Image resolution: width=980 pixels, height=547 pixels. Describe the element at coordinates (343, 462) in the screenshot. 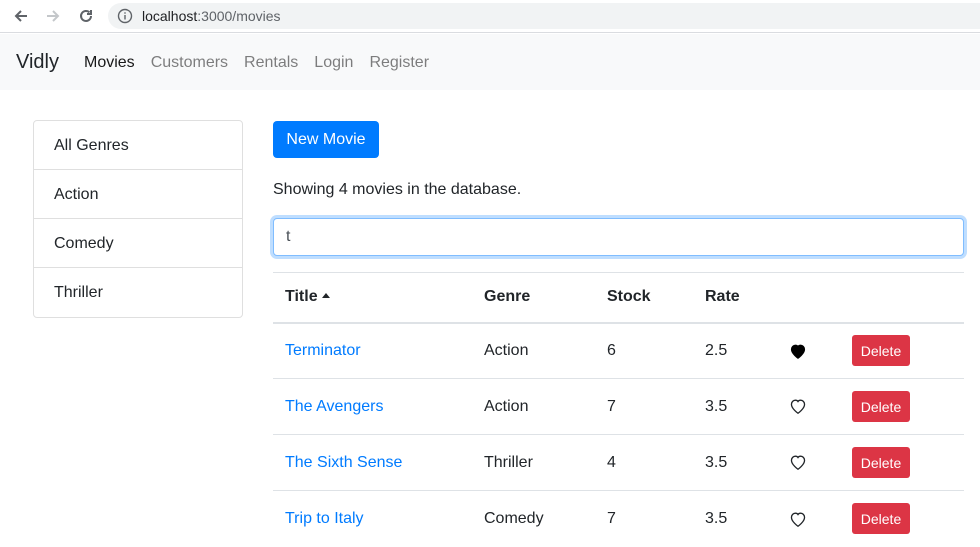

I see `movie-title-link: The Sixth Sense` at that location.